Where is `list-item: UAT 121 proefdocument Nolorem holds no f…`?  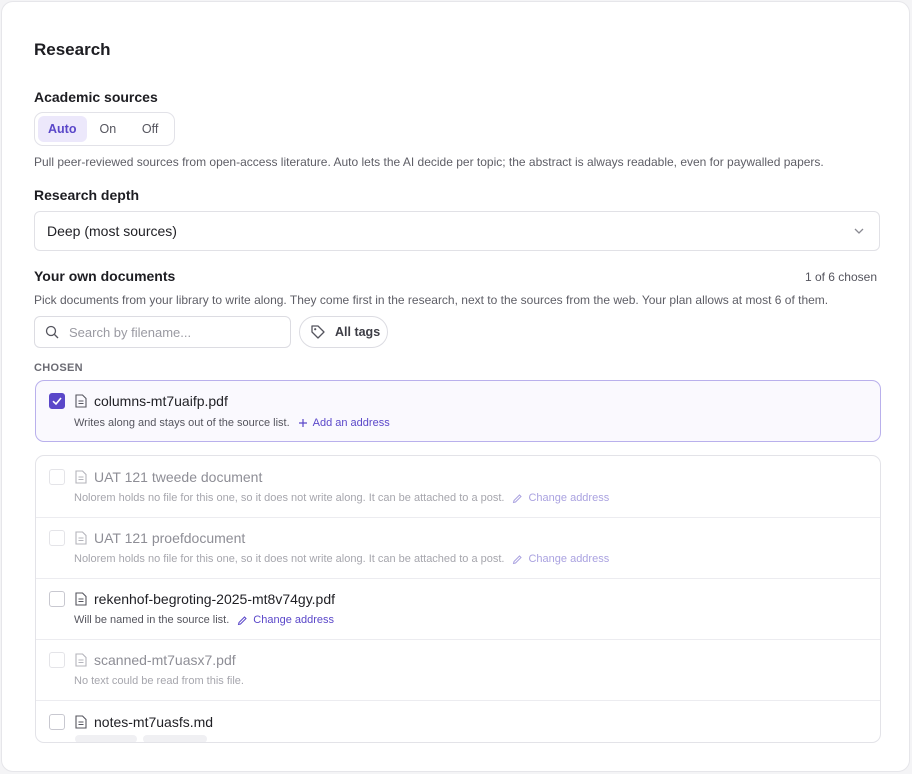 list-item: UAT 121 proefdocument Nolorem holds no f… is located at coordinates (458, 548).